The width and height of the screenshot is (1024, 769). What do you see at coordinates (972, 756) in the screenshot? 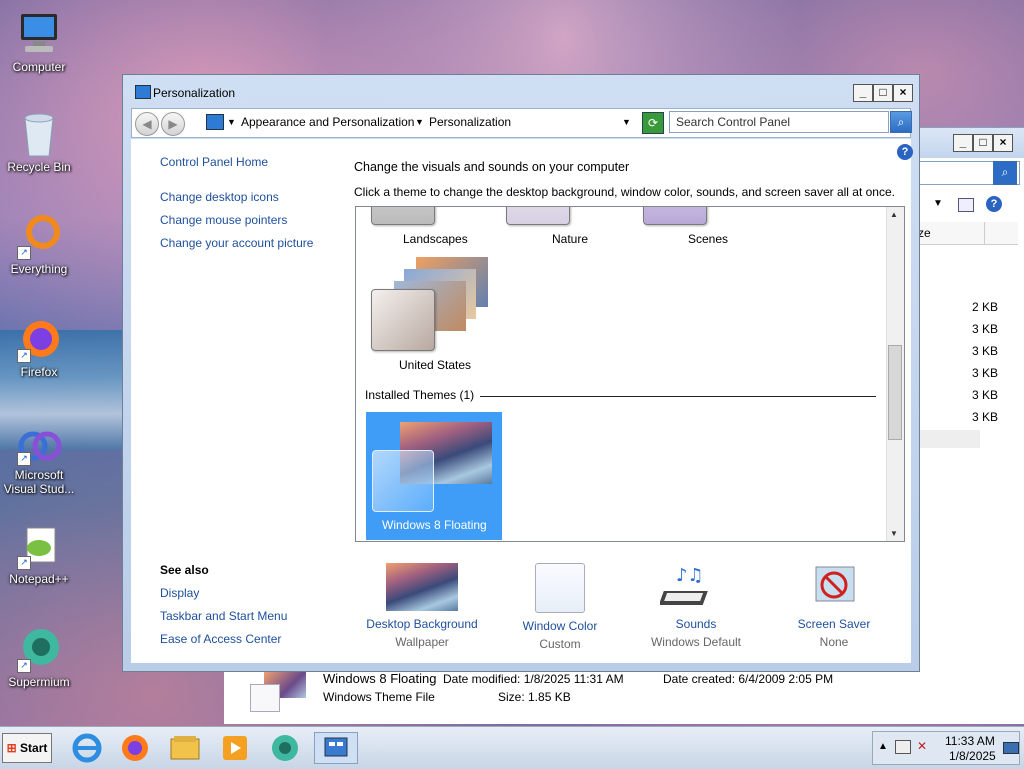
I see `clock-date: 1/8/2025` at bounding box center [972, 756].